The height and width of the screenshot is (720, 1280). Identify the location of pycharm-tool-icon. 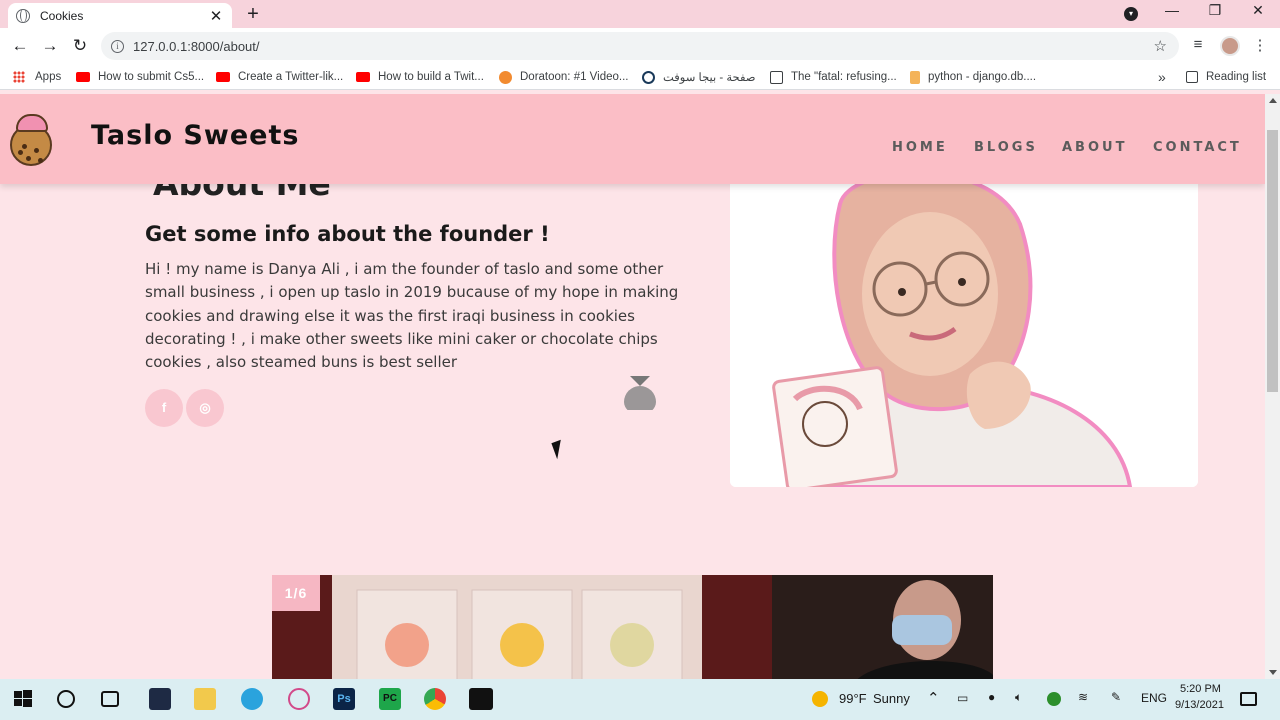
(160, 699).